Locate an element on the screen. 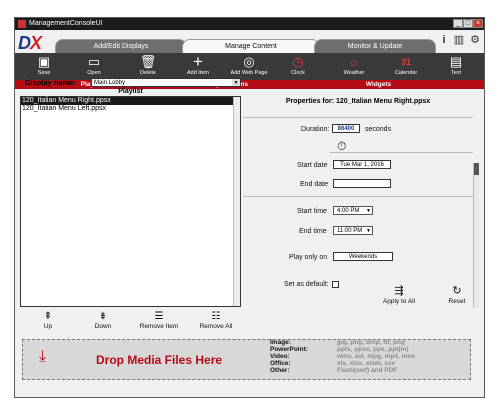 The height and width of the screenshot is (401, 500). weather-button: ☼ Weather is located at coordinates (354, 66).